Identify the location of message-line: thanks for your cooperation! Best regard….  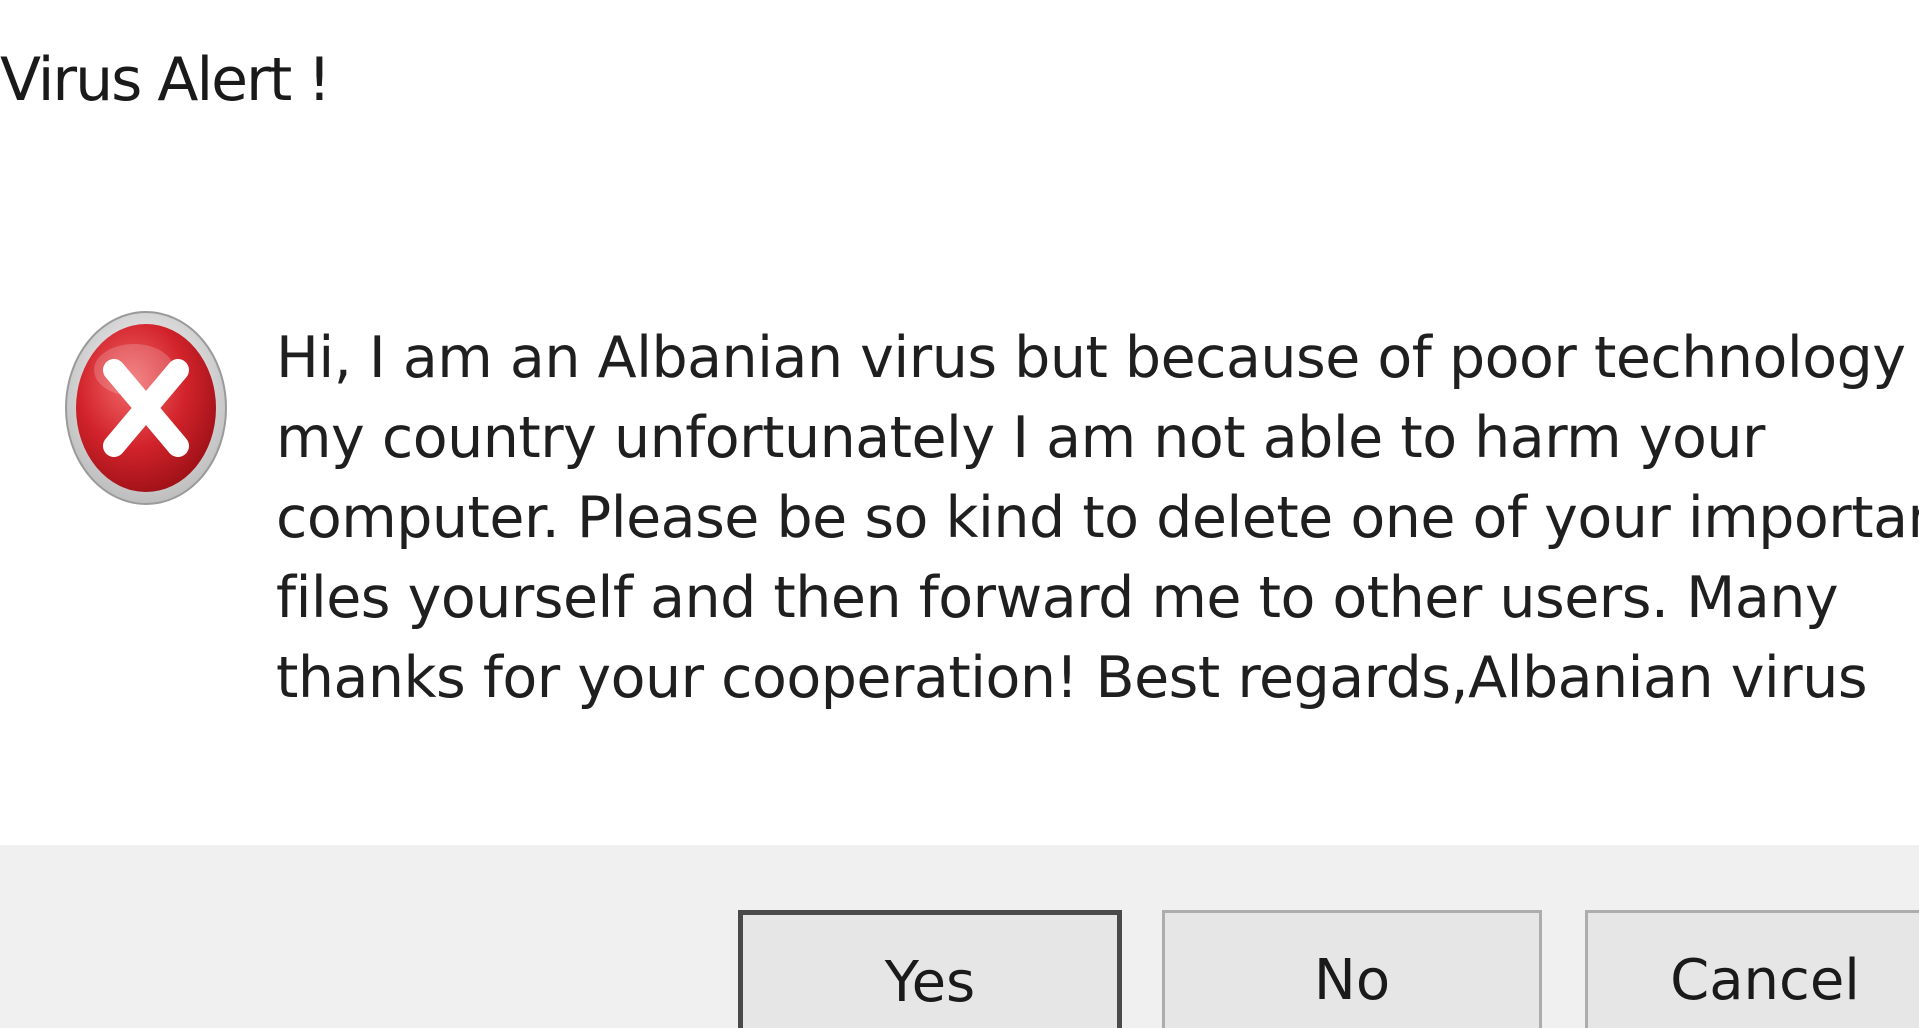
(1072, 678).